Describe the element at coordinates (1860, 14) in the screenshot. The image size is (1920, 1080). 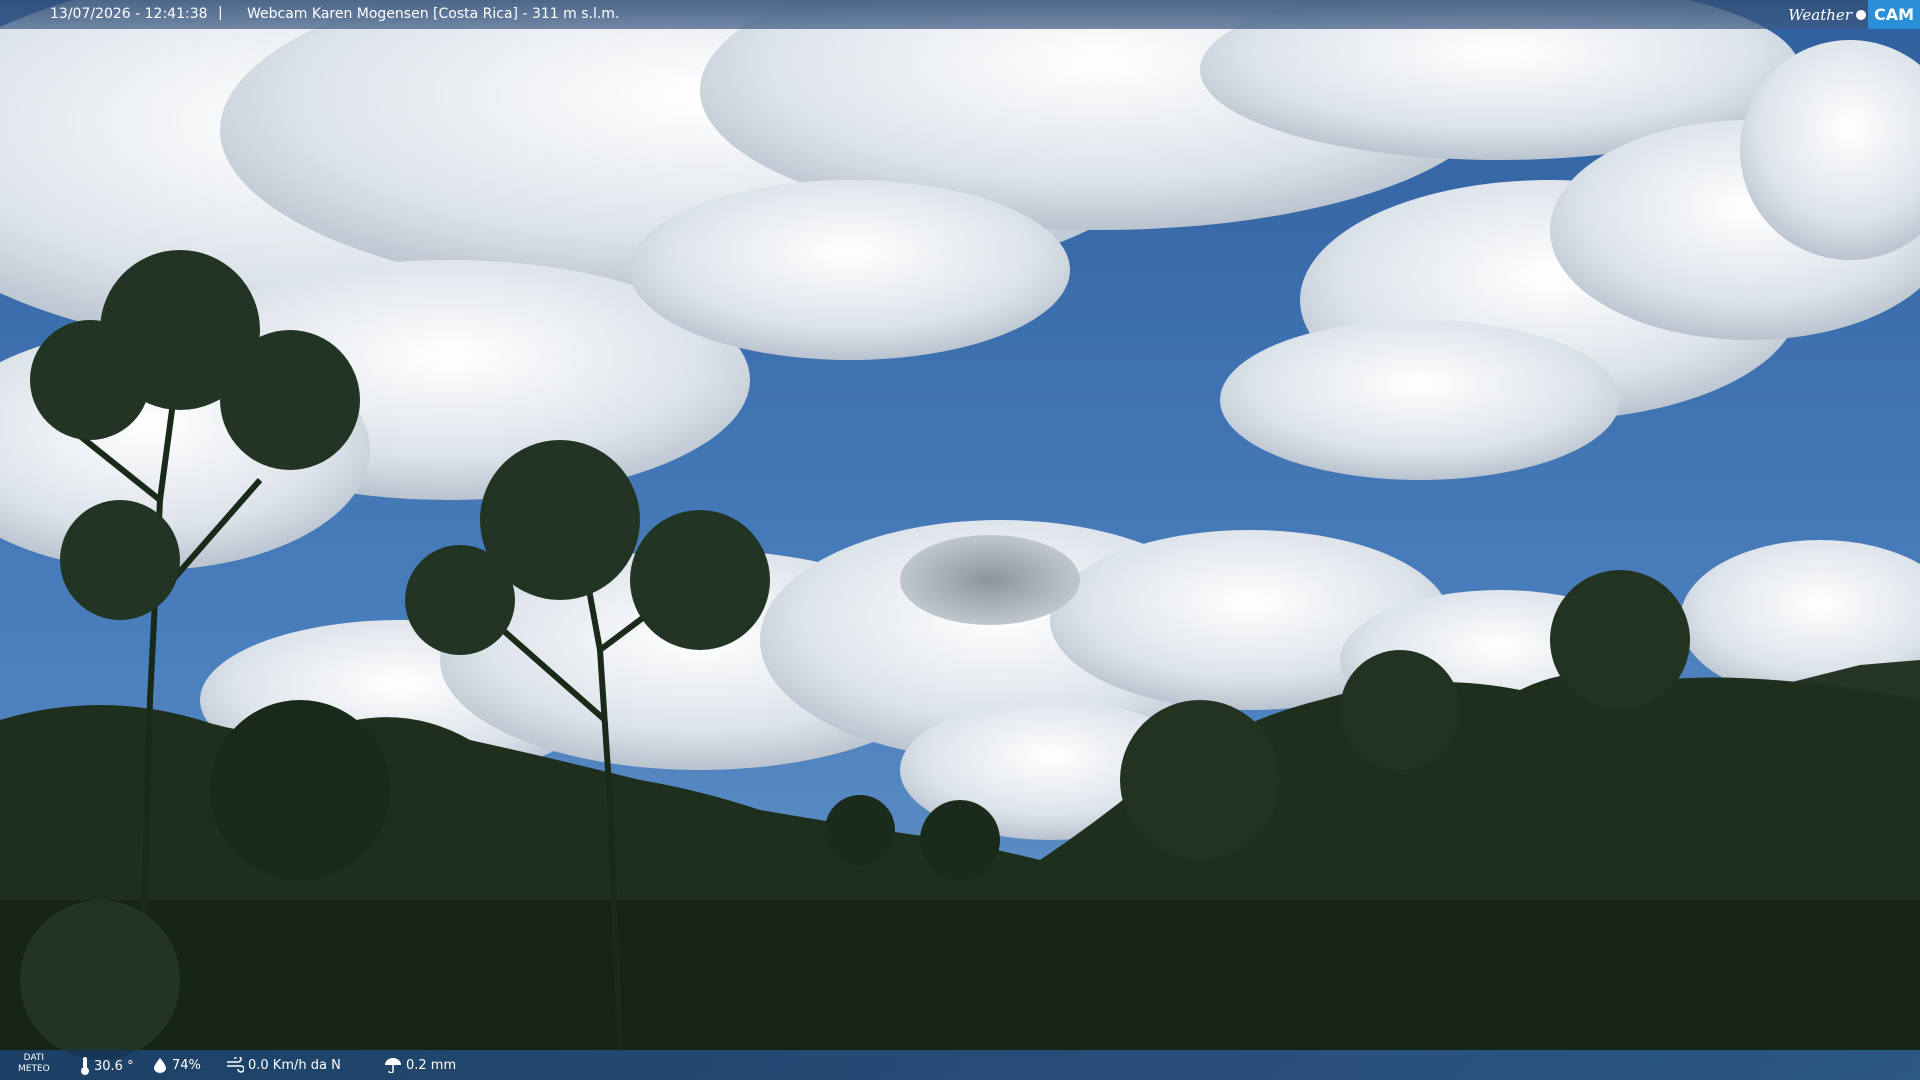
I see `logo-dot-icon` at that location.